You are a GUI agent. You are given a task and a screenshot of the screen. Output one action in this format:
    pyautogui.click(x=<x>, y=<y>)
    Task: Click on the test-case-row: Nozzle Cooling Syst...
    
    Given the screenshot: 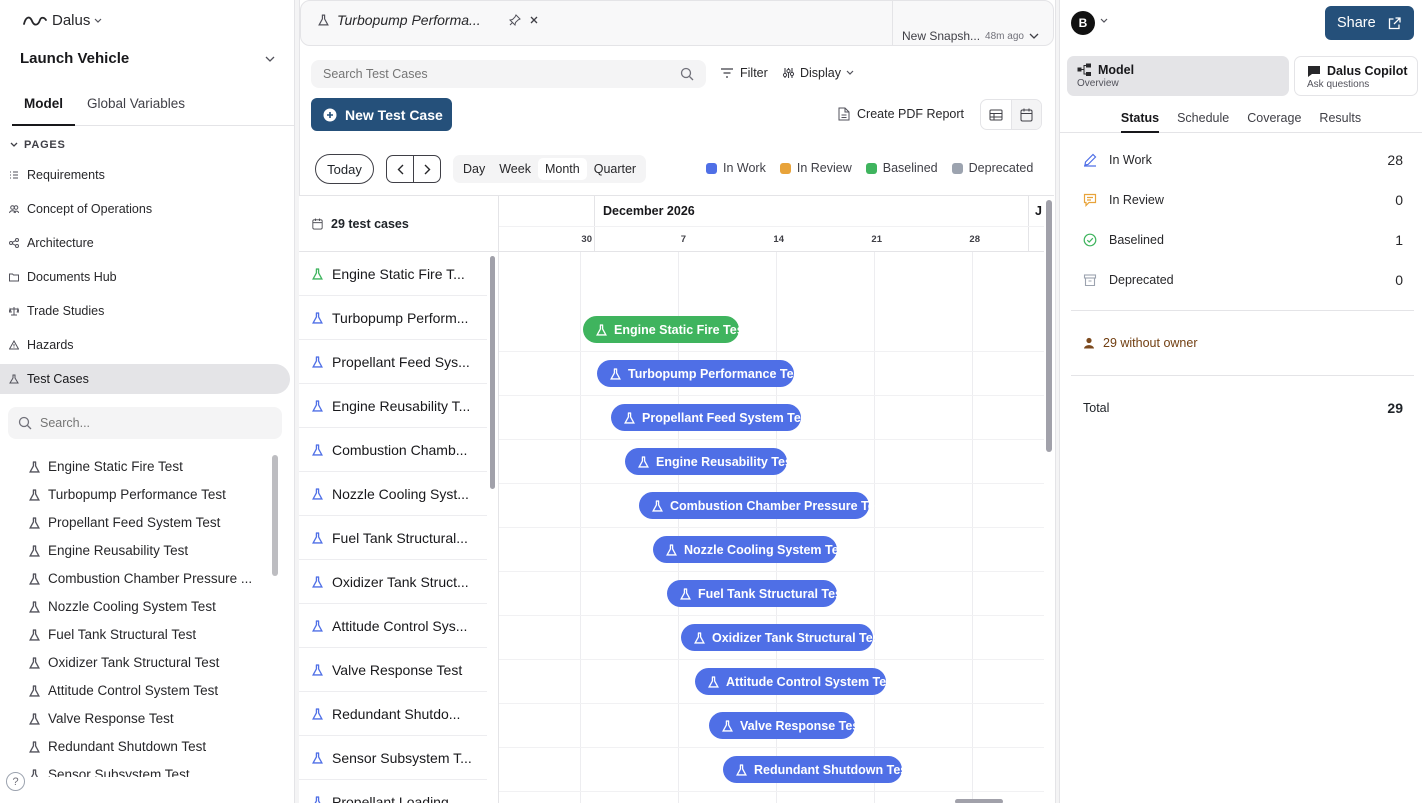 What is the action you would take?
    pyautogui.click(x=393, y=494)
    